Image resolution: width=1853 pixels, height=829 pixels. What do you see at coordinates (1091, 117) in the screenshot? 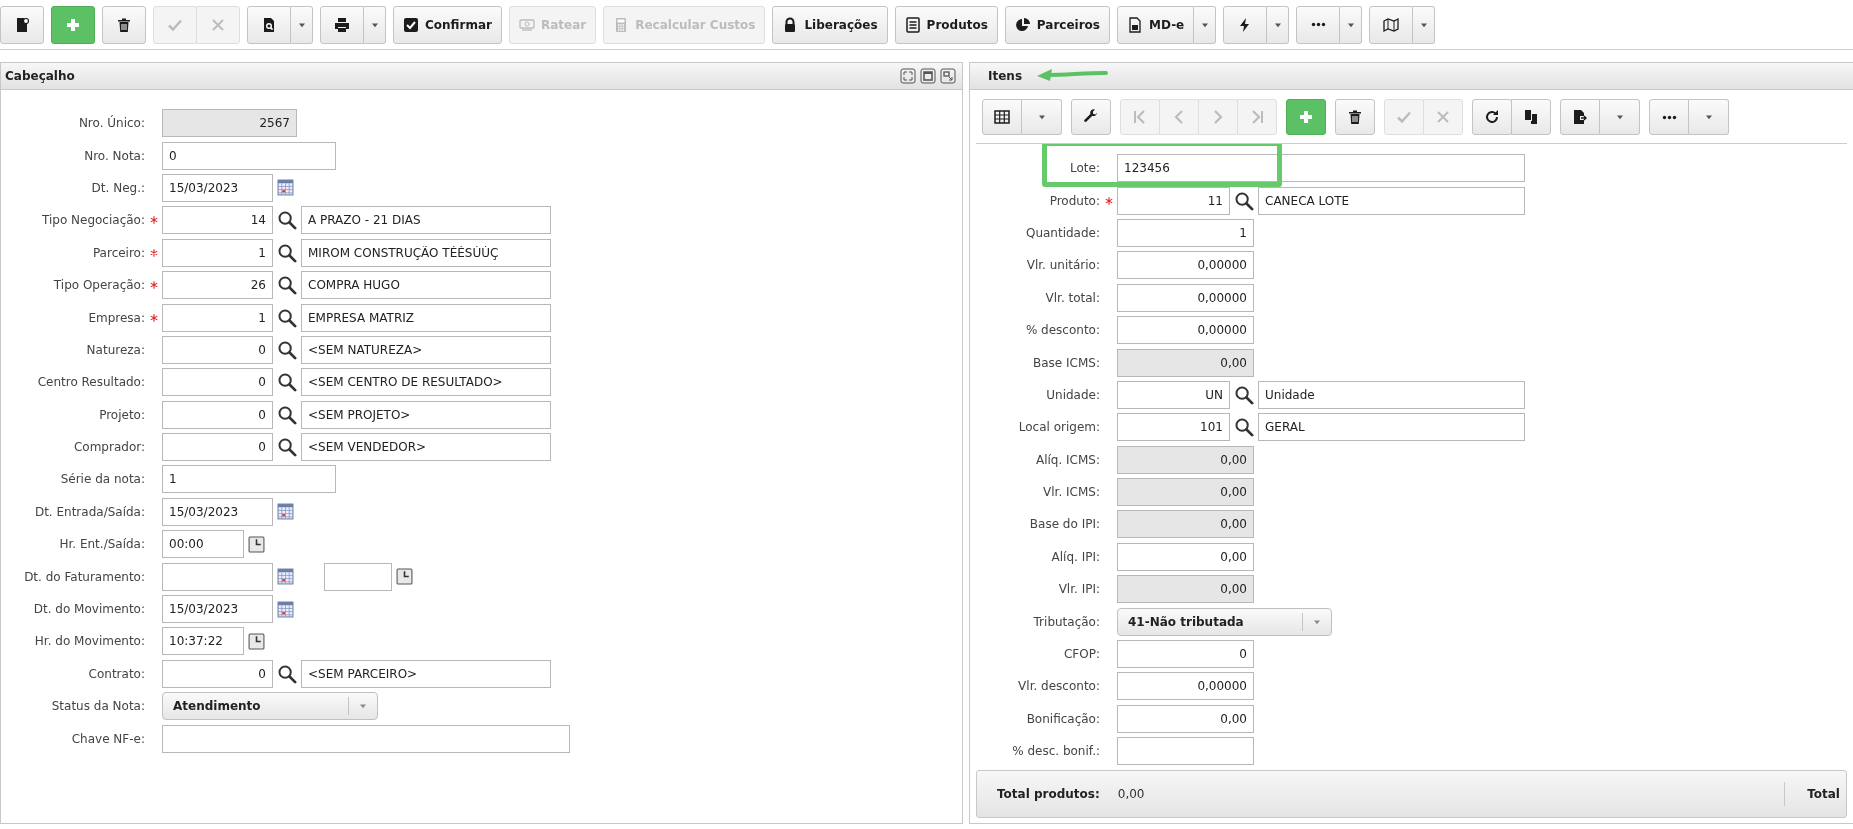
I see `settings-button` at bounding box center [1091, 117].